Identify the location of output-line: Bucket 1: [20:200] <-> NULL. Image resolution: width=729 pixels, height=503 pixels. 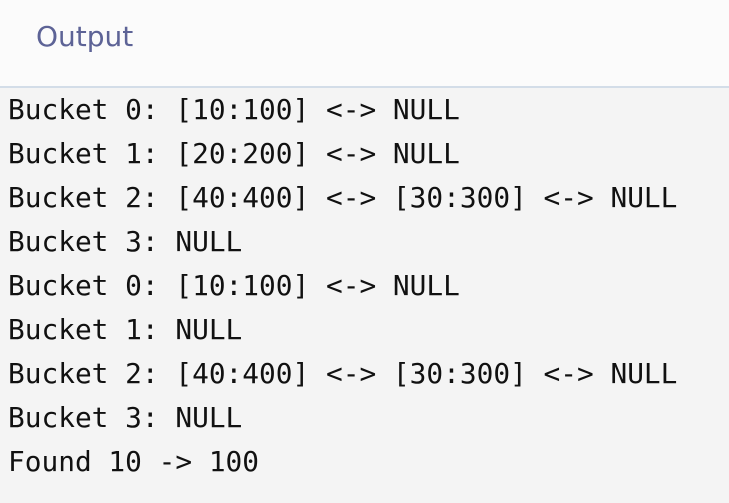
(234, 153).